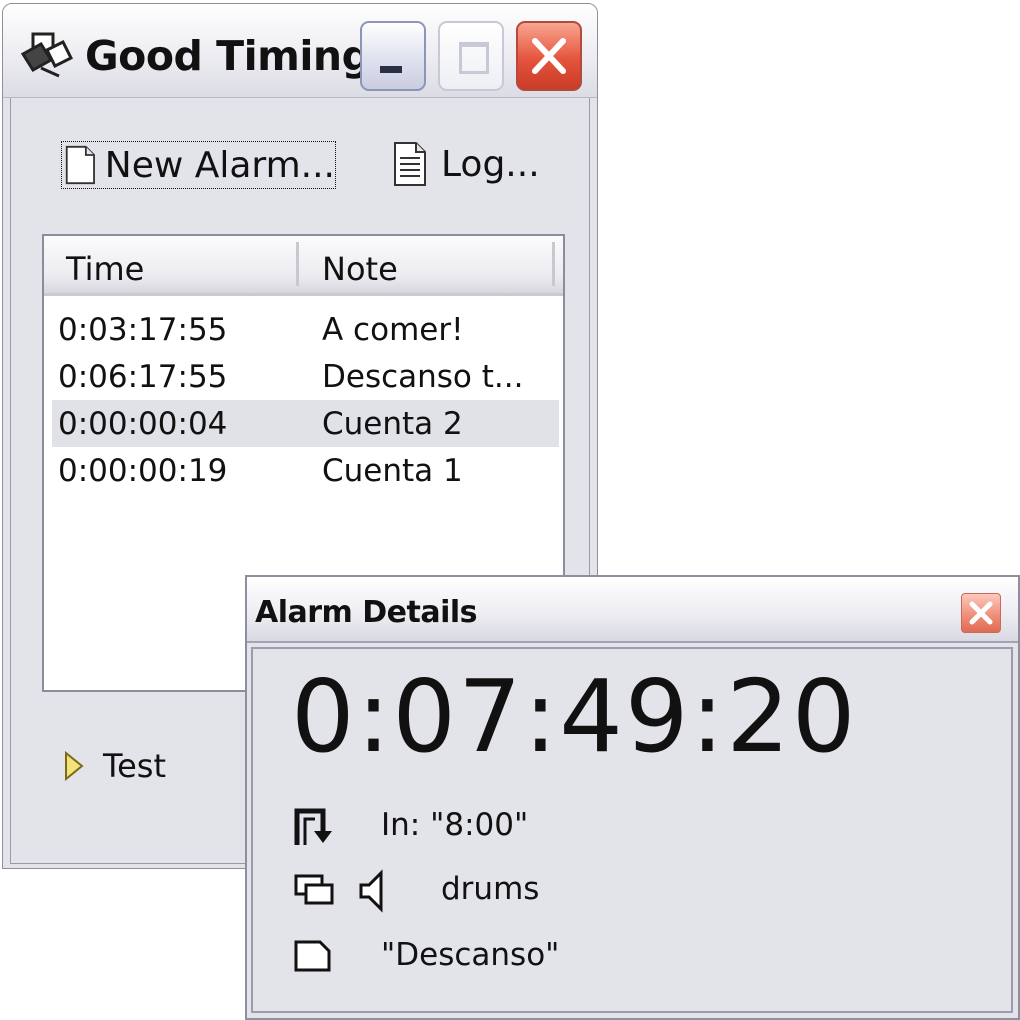 The width and height of the screenshot is (1020, 1020). I want to click on table-row-selected: 0:00:00:04 Cuenta 2, so click(305, 423).